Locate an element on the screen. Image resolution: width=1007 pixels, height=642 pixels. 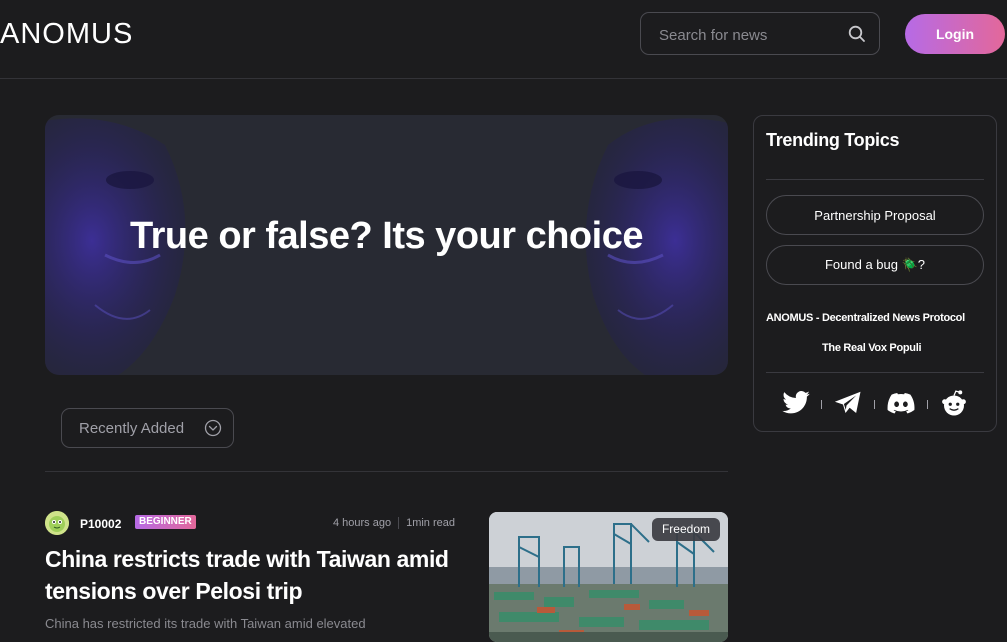
protocol-tagline: ANOMUS - Decentralized News Protocol is located at coordinates (865, 318).